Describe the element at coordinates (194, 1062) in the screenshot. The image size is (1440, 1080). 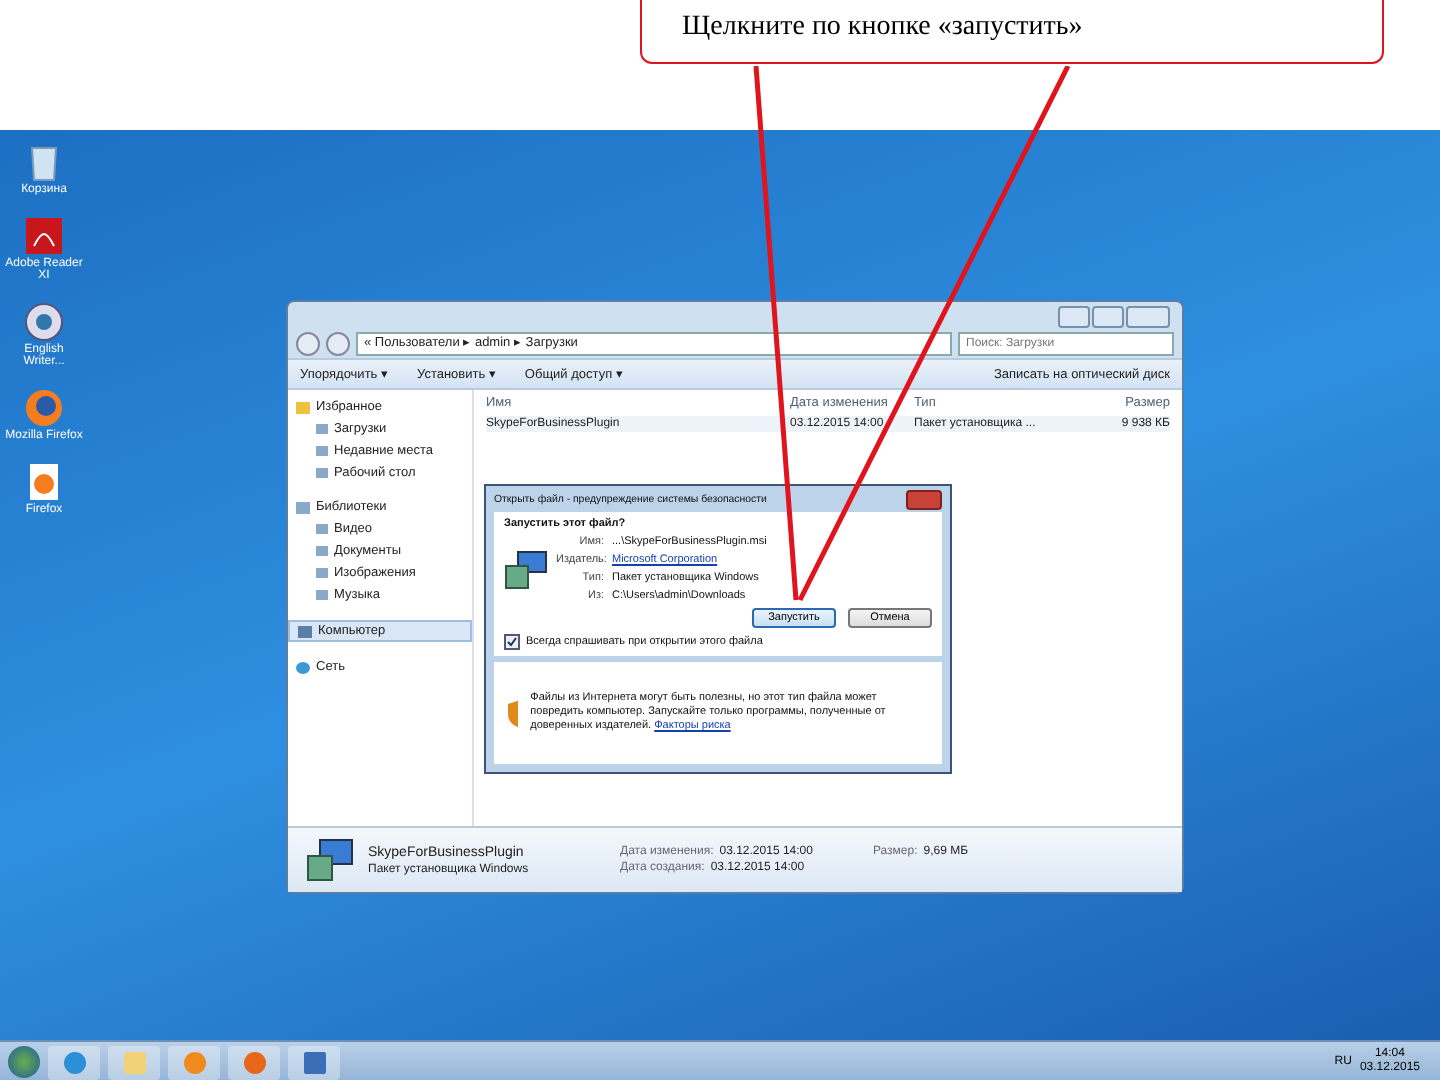
I see `media-player-icon` at that location.